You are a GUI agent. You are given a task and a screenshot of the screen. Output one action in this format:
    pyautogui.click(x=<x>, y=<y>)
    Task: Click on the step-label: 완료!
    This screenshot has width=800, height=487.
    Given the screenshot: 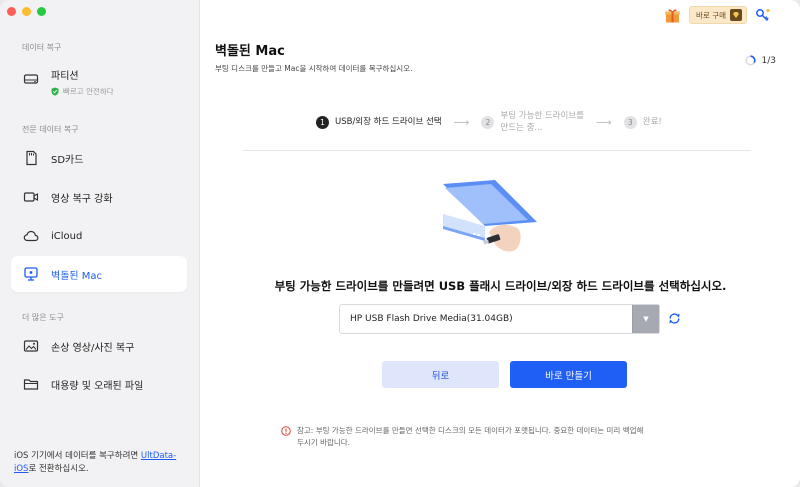 What is the action you would take?
    pyautogui.click(x=652, y=122)
    